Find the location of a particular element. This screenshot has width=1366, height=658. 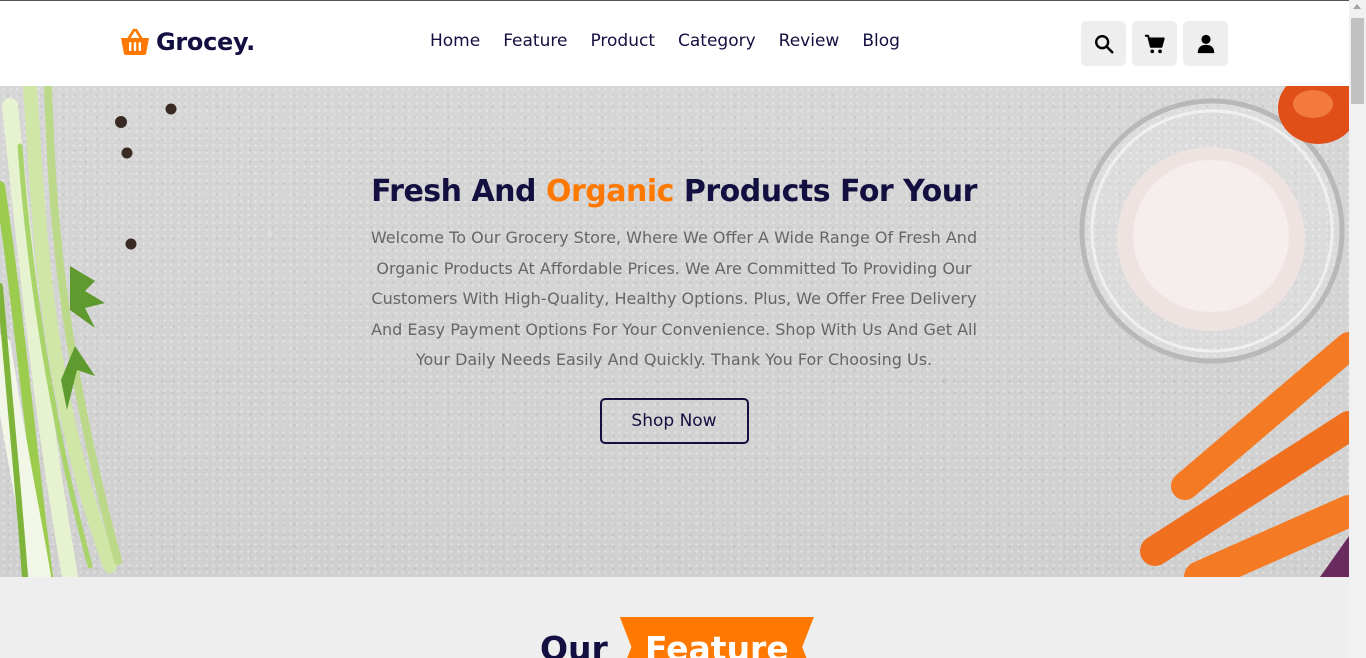

cart-button is located at coordinates (1154, 43).